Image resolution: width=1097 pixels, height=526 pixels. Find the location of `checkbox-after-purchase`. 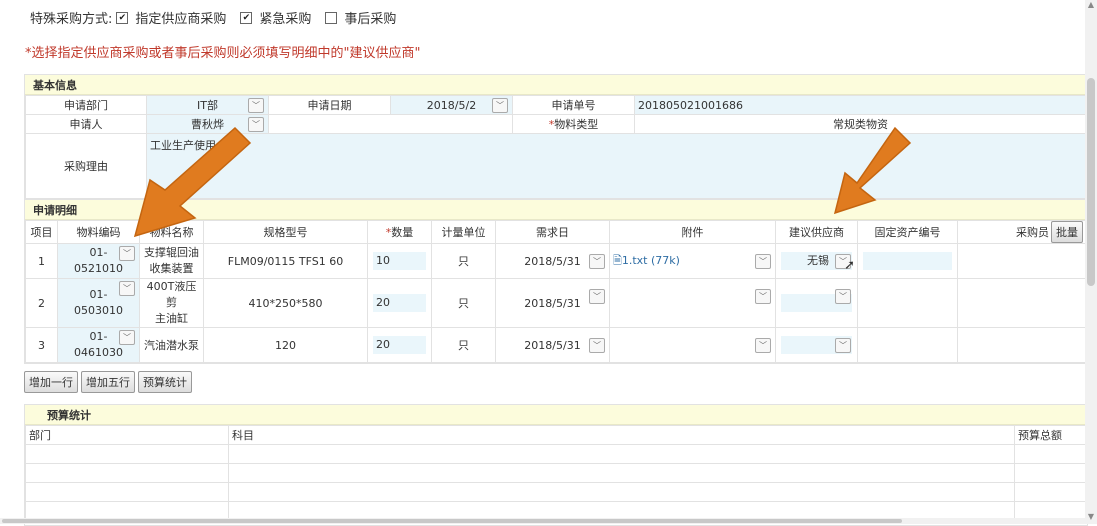

checkbox-after-purchase is located at coordinates (331, 17).